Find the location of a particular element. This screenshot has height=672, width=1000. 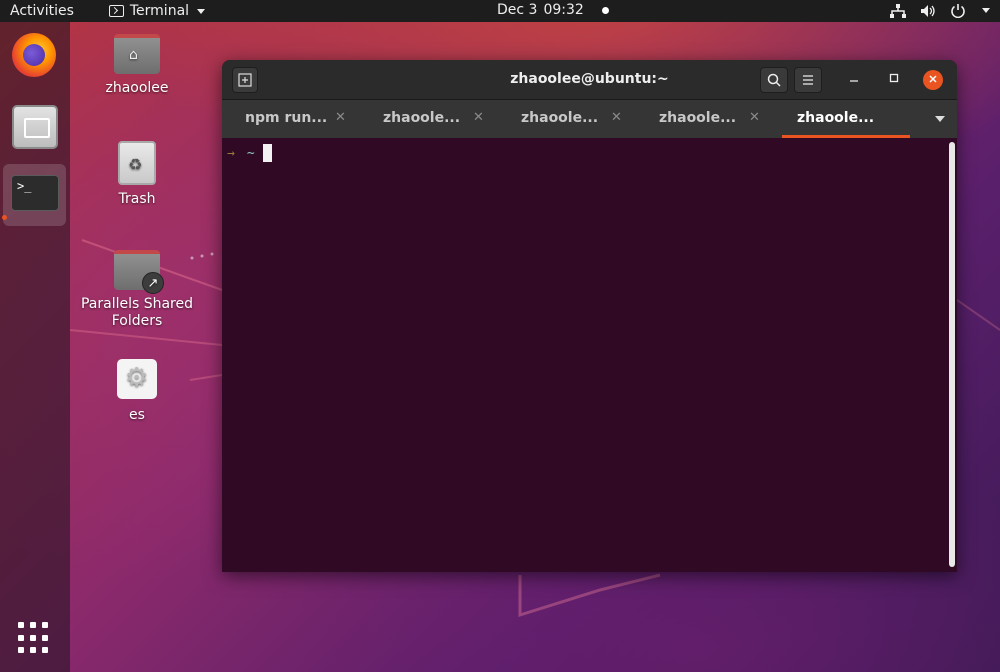

home-folder-icon: ⌂ is located at coordinates (137, 54).